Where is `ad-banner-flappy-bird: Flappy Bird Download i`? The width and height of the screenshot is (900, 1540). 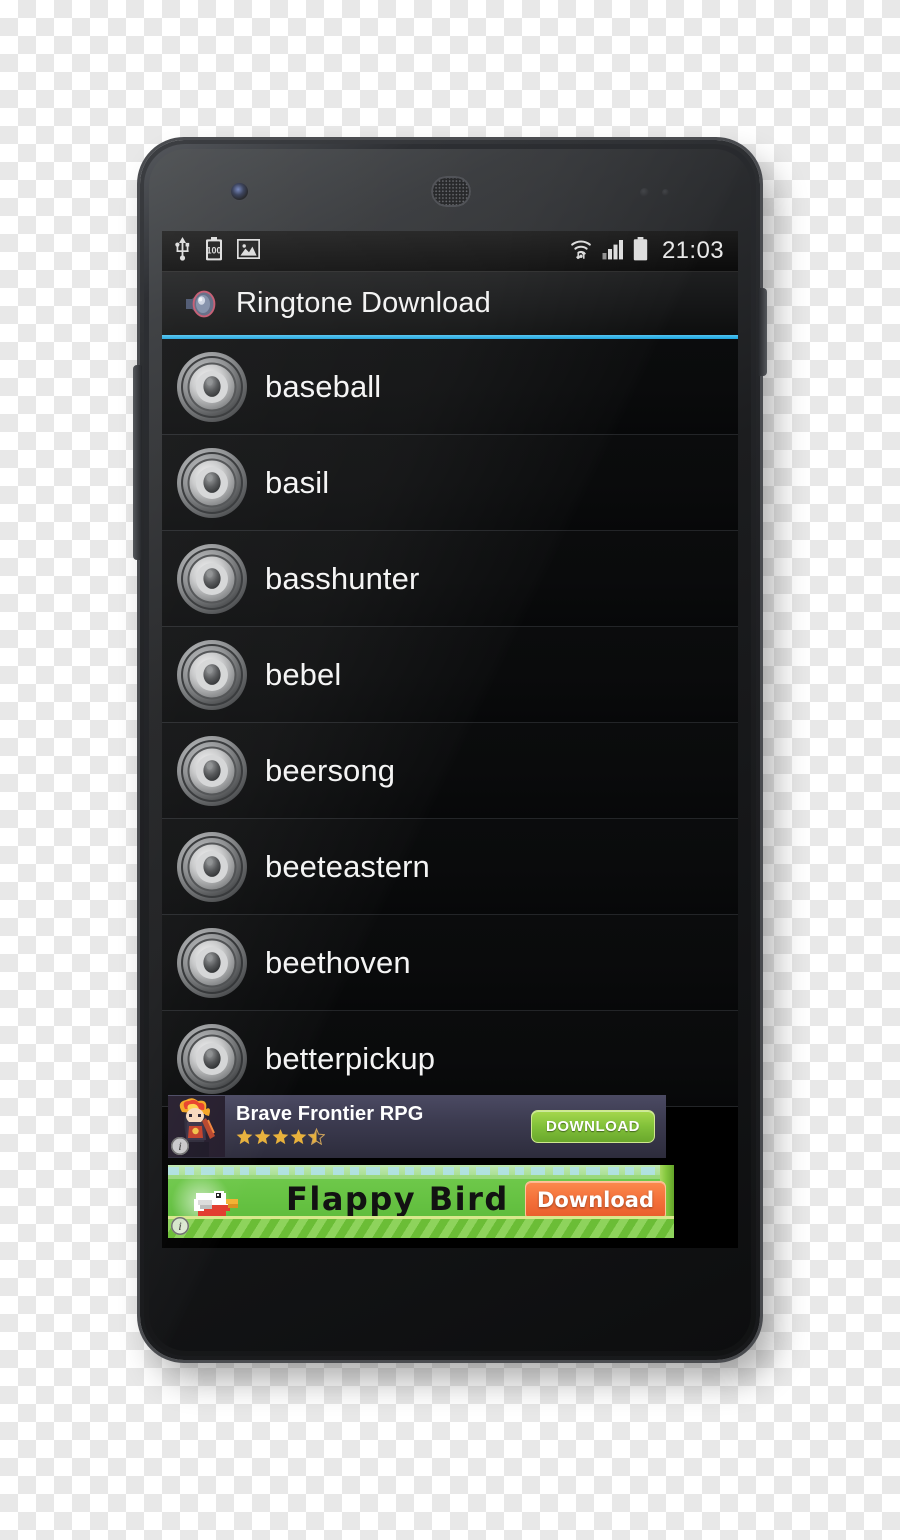
ad-banner-flappy-bird: Flappy Bird Download i is located at coordinates (421, 1201).